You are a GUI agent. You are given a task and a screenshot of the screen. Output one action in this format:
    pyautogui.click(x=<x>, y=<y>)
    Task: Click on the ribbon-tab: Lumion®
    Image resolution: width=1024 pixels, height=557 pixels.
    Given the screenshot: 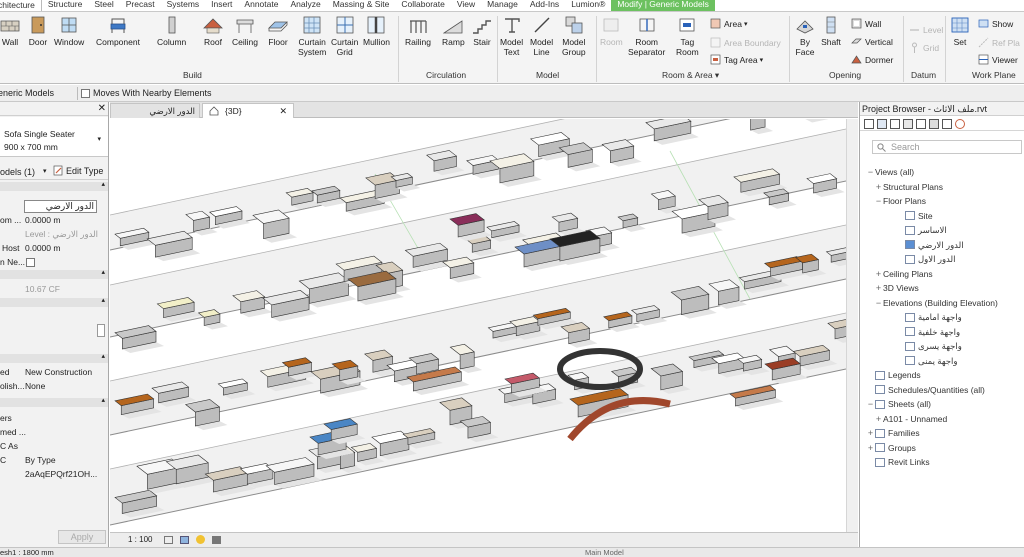 What is the action you would take?
    pyautogui.click(x=588, y=5)
    